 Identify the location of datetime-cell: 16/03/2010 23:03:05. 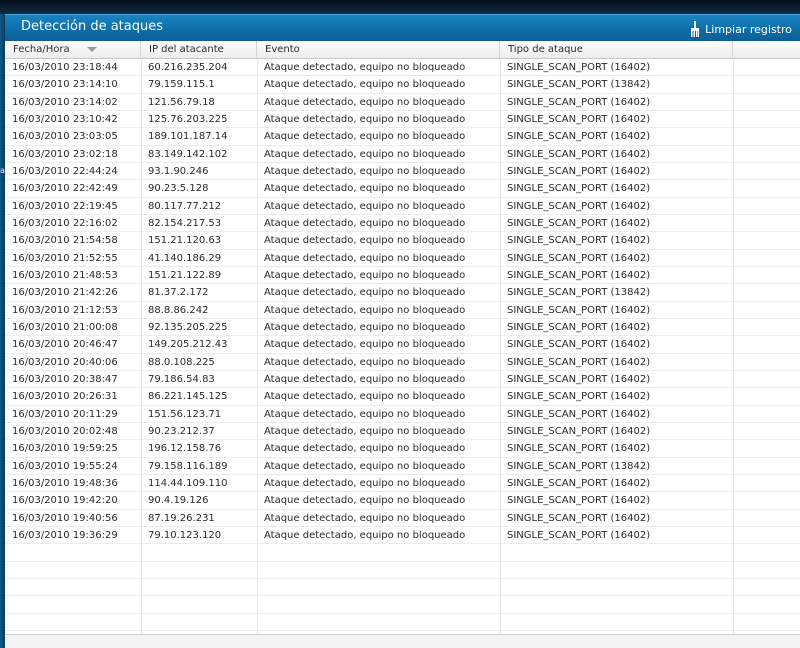
(65, 137).